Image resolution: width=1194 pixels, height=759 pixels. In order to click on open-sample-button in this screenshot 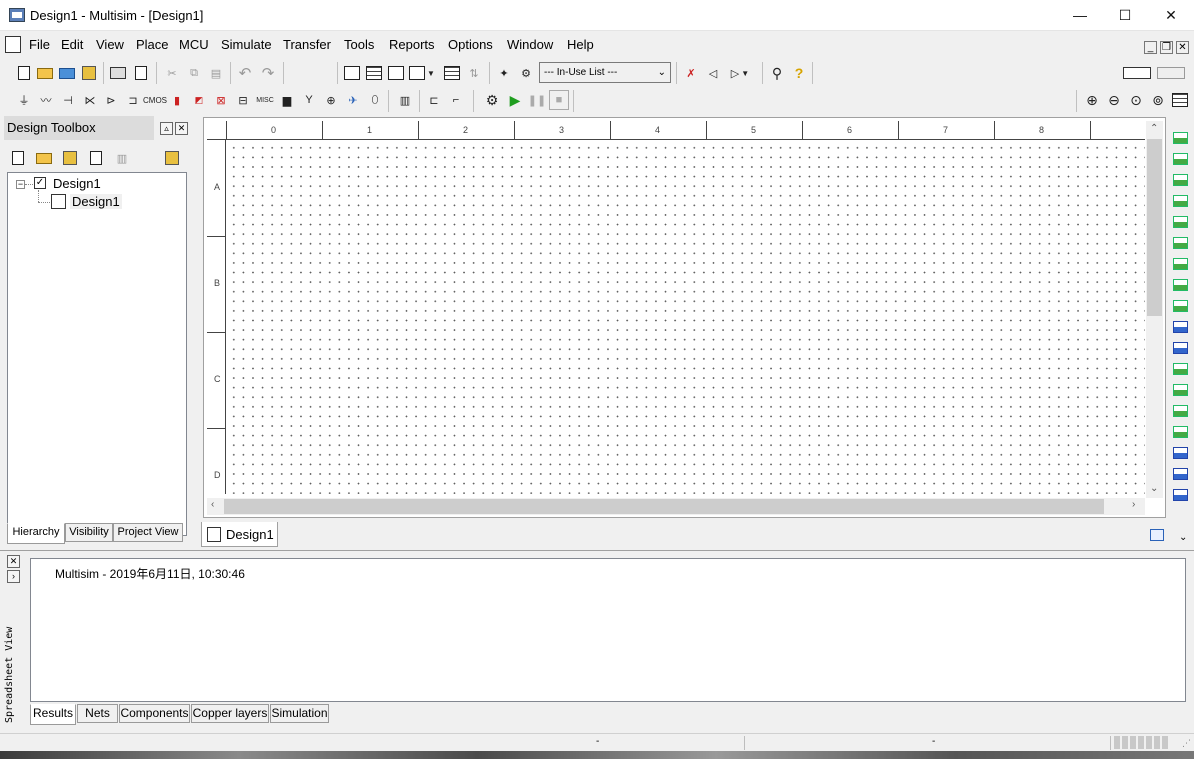, I will do `click(67, 73)`.